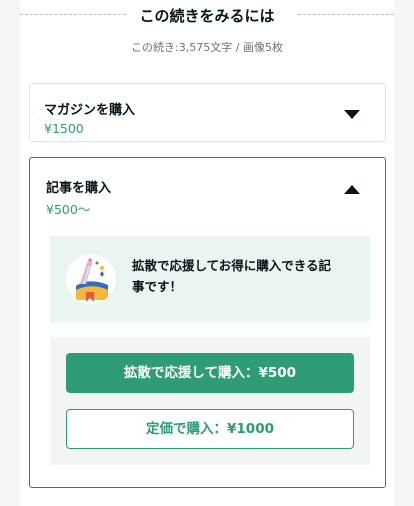 Image resolution: width=414 pixels, height=506 pixels. Describe the element at coordinates (210, 429) in the screenshot. I see `buy-at-list-price-button: 定価で購入：¥1000` at that location.